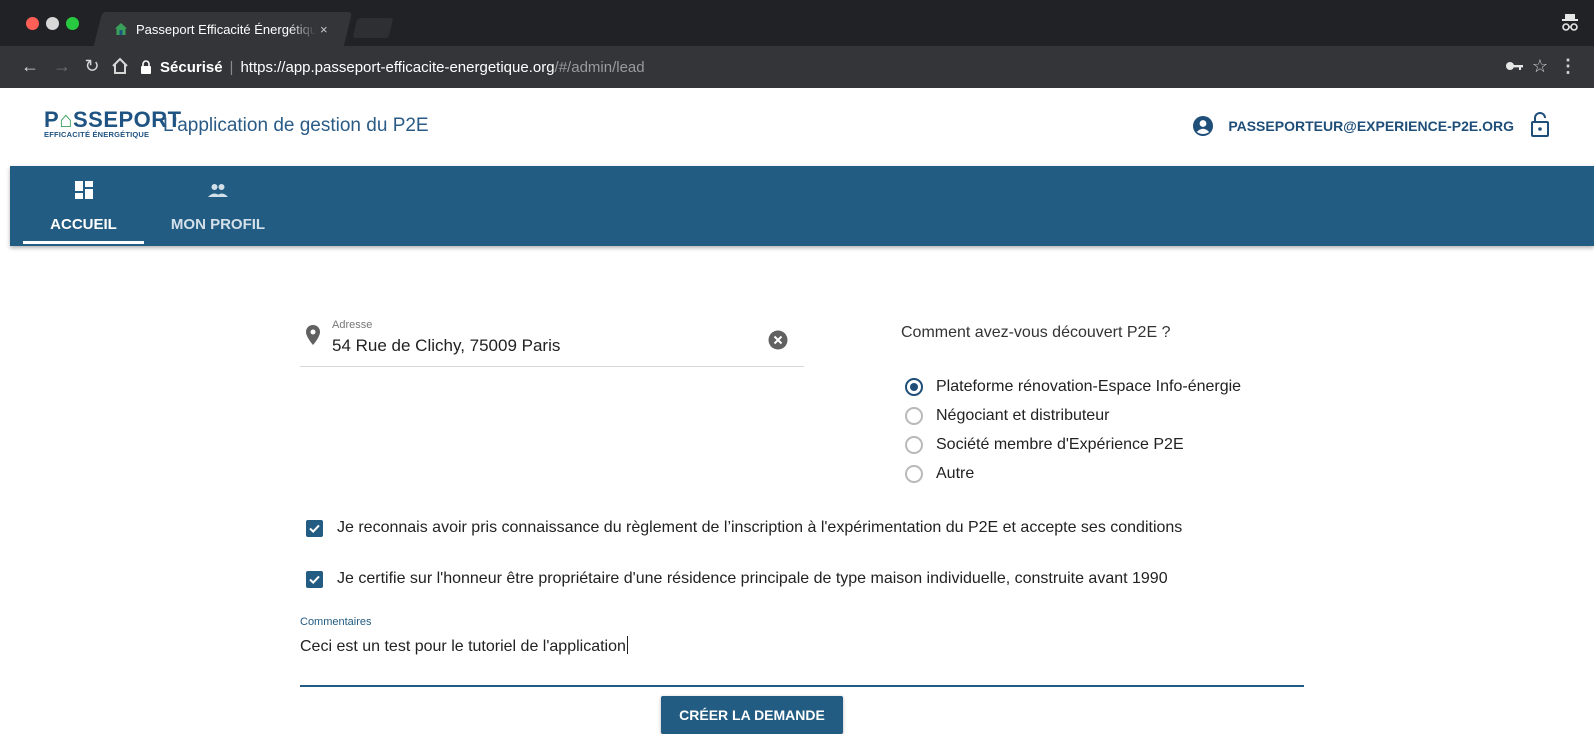 This screenshot has height=734, width=1594. Describe the element at coordinates (373, 28) in the screenshot. I see `new-tab-button` at that location.